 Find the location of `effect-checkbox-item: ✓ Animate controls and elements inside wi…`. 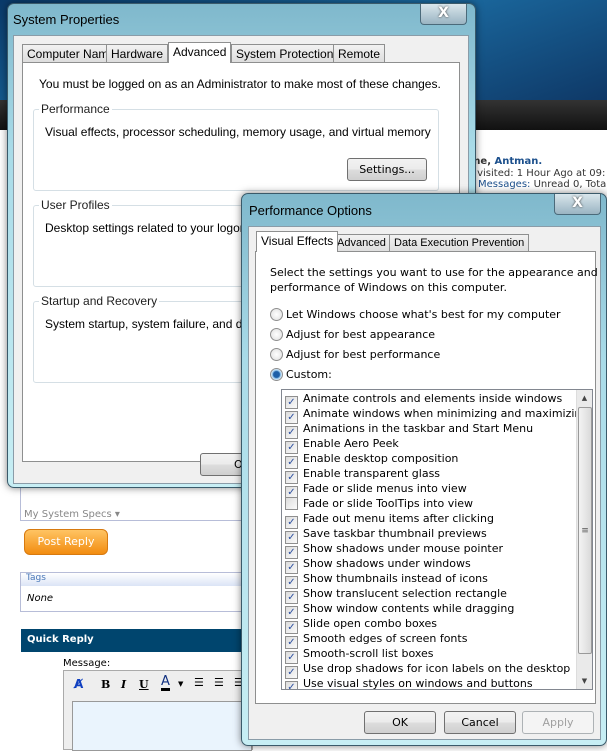

effect-checkbox-item: ✓ Animate controls and elements inside wi… is located at coordinates (424, 400).